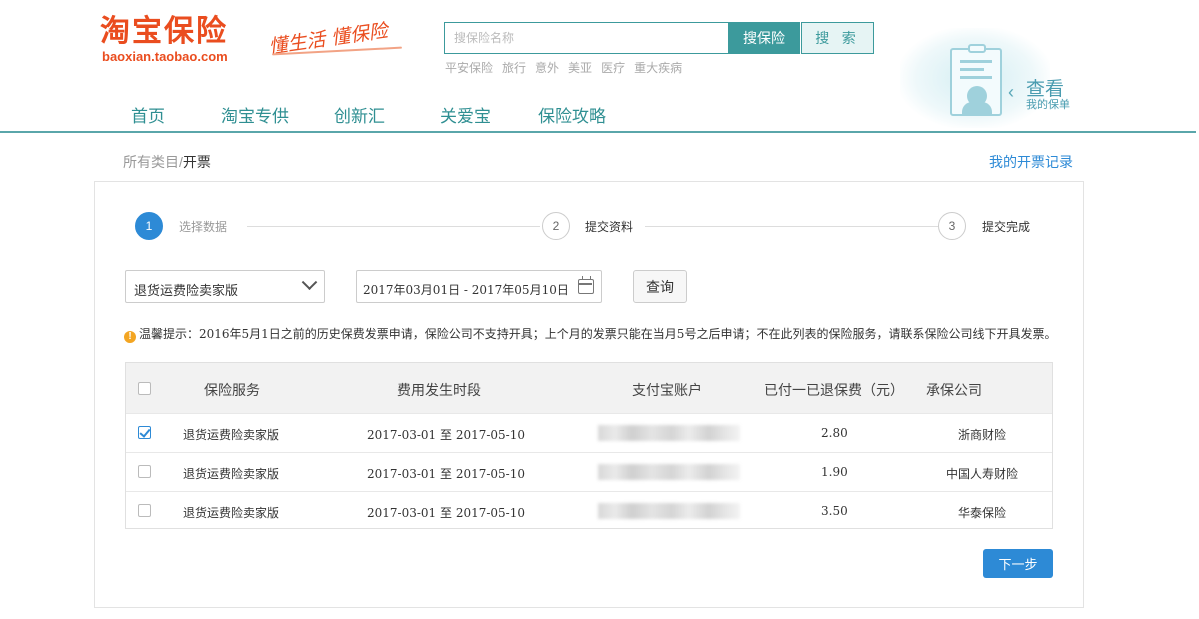 The height and width of the screenshot is (619, 1199). I want to click on row-amount: 3.50, so click(834, 511).